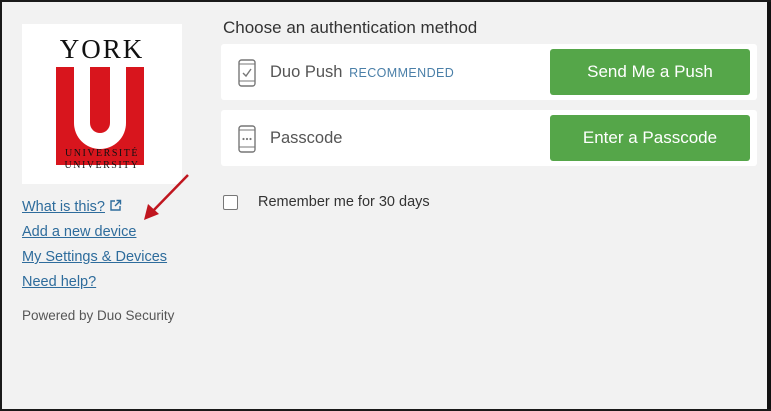  Describe the element at coordinates (100, 108) in the screenshot. I see `logo-u-shape` at that location.